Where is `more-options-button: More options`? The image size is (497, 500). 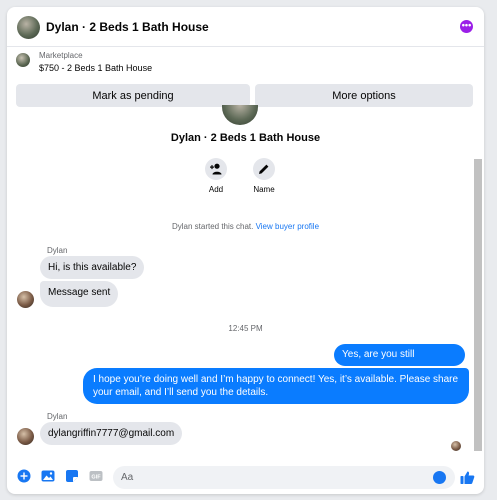
more-options-button: More options is located at coordinates (364, 95).